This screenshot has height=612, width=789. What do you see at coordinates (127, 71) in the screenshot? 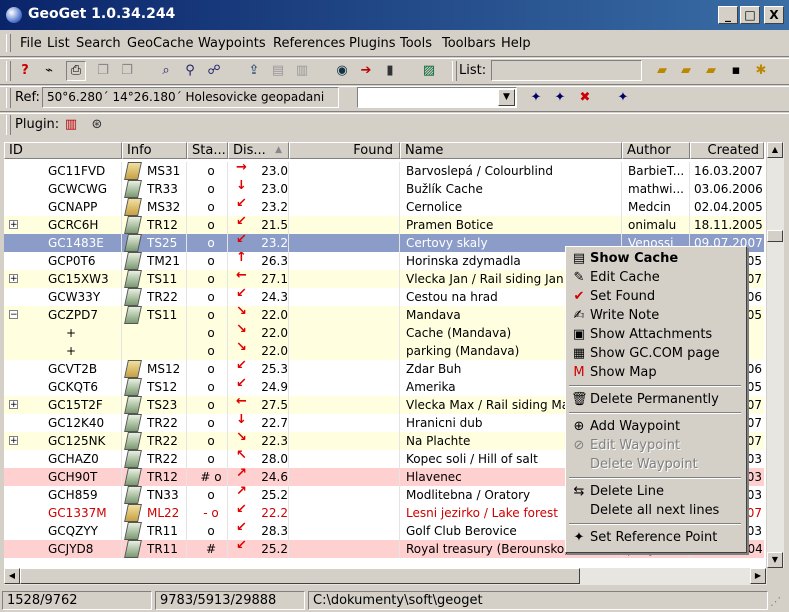
I see `paste-icon: ❐` at bounding box center [127, 71].